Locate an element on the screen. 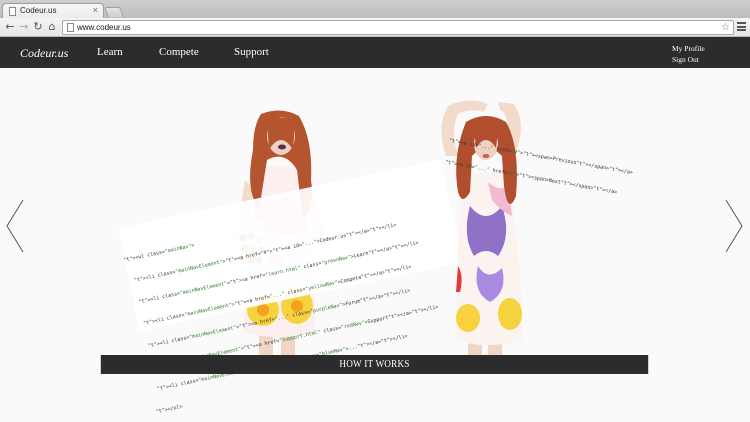  address-bar: ☆ is located at coordinates (398, 27).